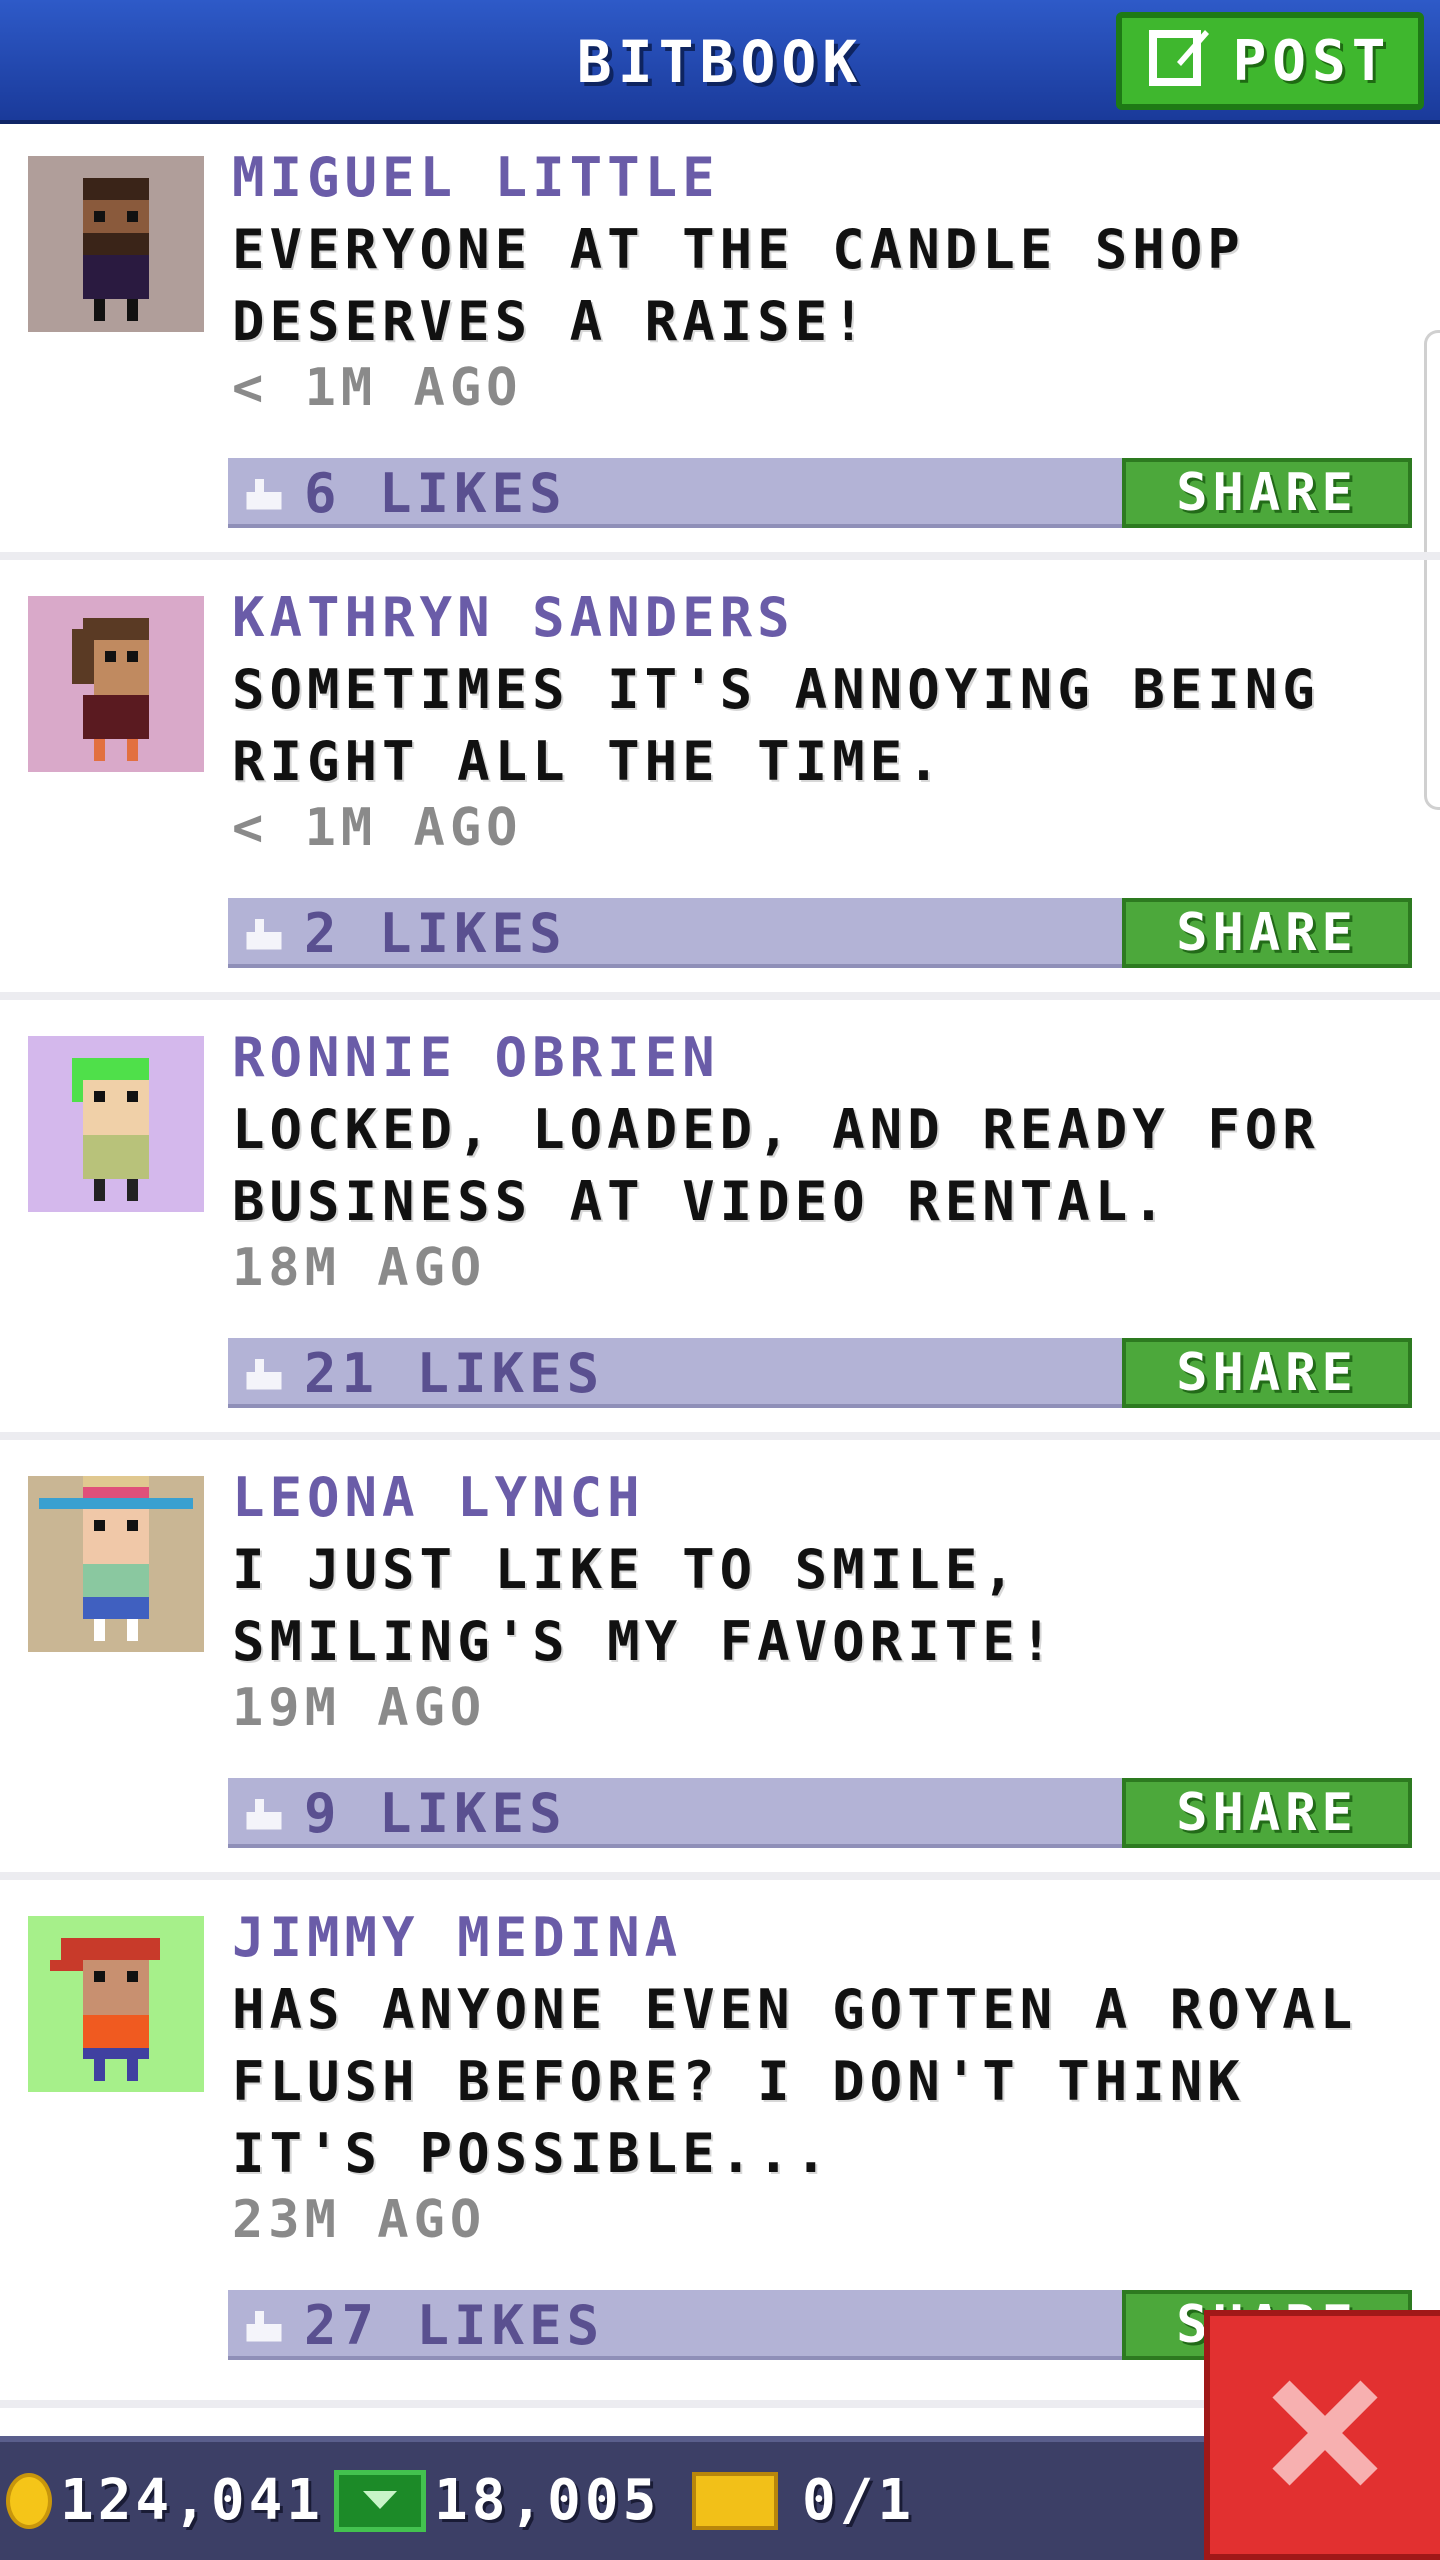 This screenshot has width=1440, height=2560. I want to click on post-author: MIGUEL LITTLE, so click(476, 177).